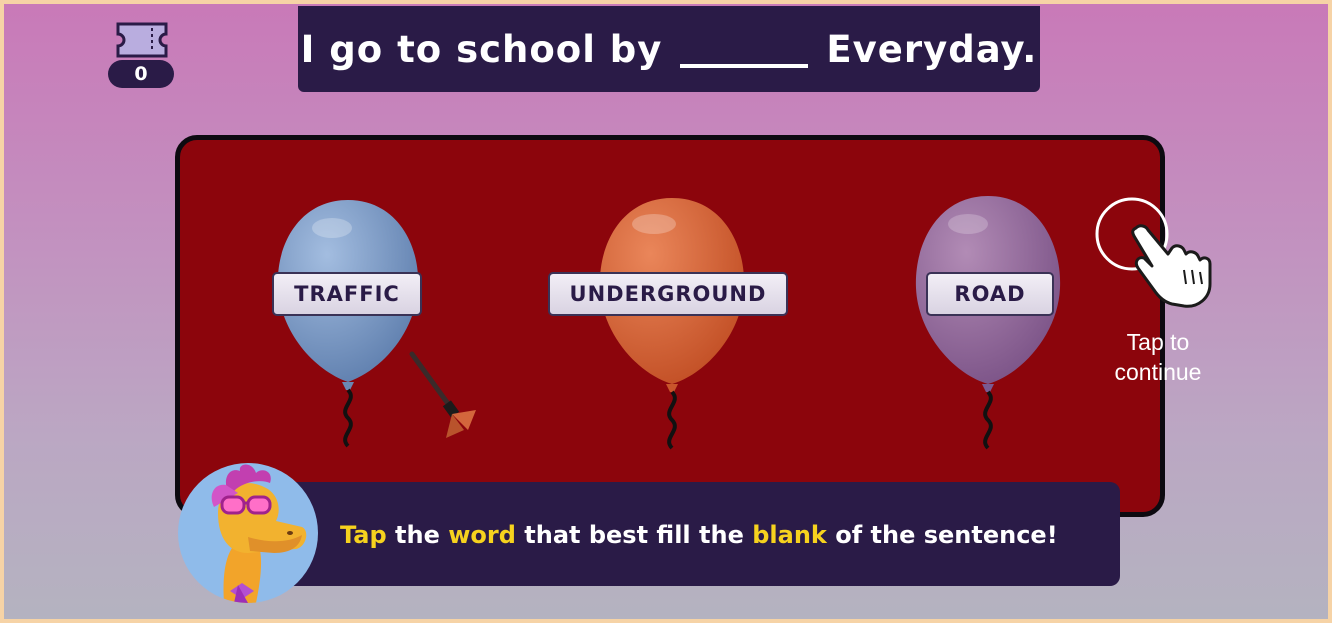  I want to click on sentence-bar: I go to school by Everyday., so click(669, 49).